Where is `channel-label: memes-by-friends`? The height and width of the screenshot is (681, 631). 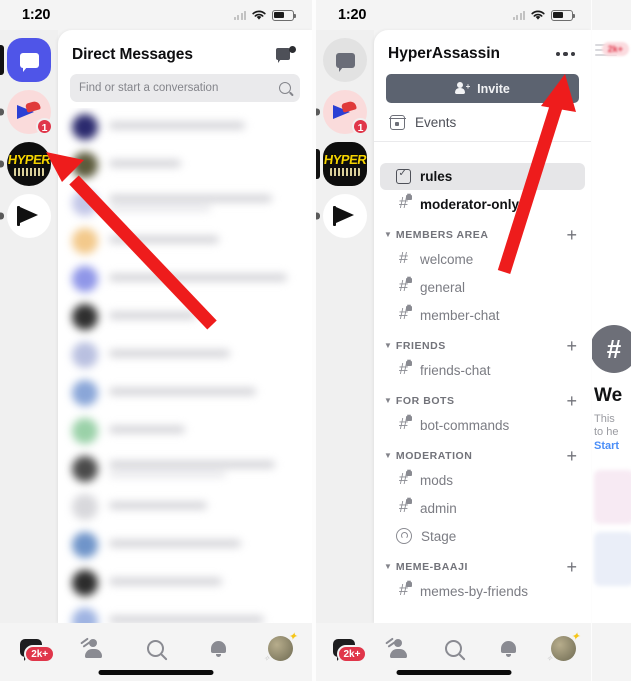 channel-label: memes-by-friends is located at coordinates (474, 591).